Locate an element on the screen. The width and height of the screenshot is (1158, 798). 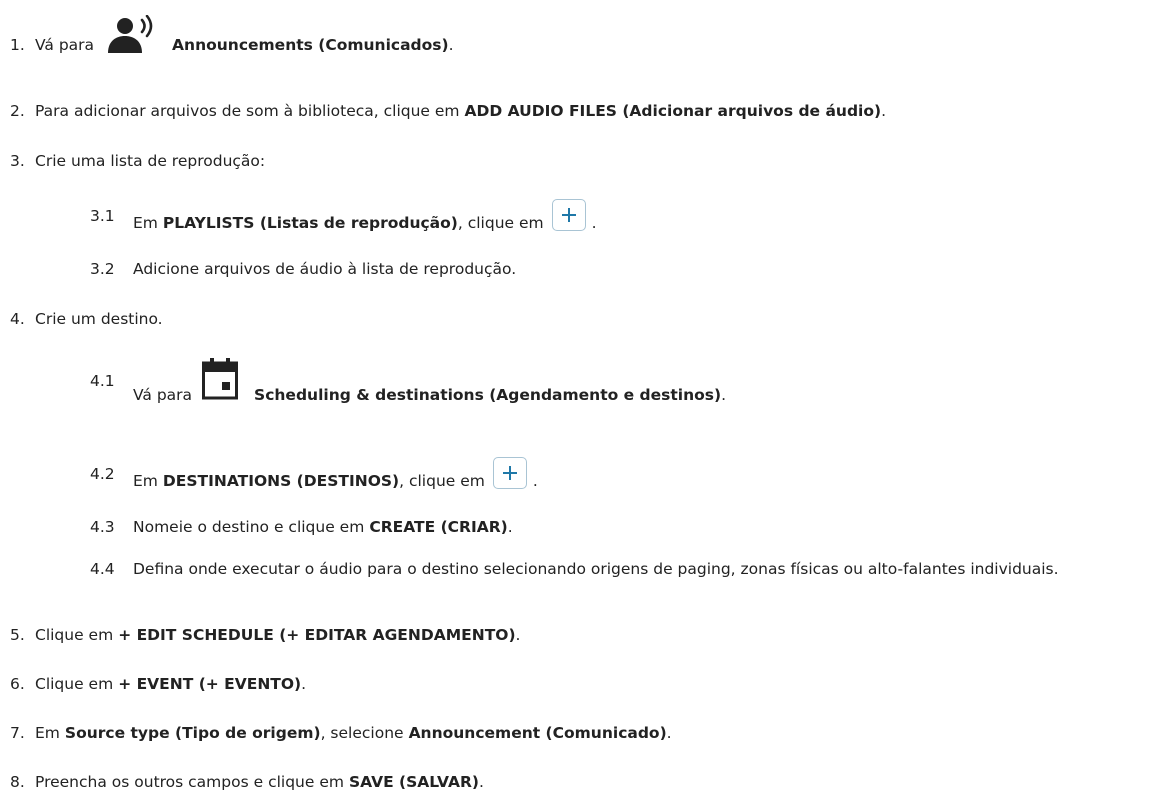
step-bold-label: DESTINATIONS (DESTINOS) is located at coordinates (281, 481).